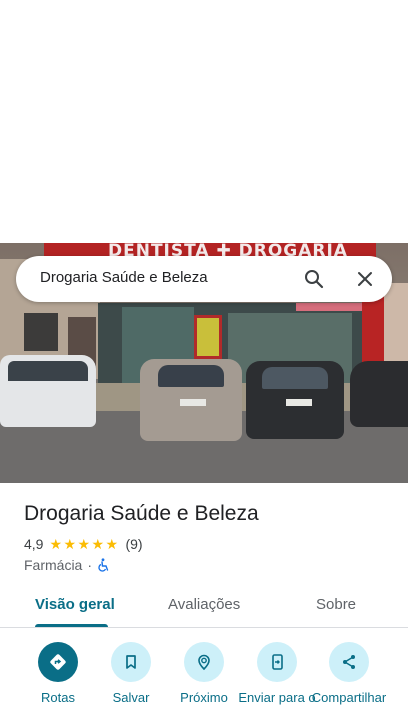  Describe the element at coordinates (331, 307) in the screenshot. I see `pink-sign` at that location.